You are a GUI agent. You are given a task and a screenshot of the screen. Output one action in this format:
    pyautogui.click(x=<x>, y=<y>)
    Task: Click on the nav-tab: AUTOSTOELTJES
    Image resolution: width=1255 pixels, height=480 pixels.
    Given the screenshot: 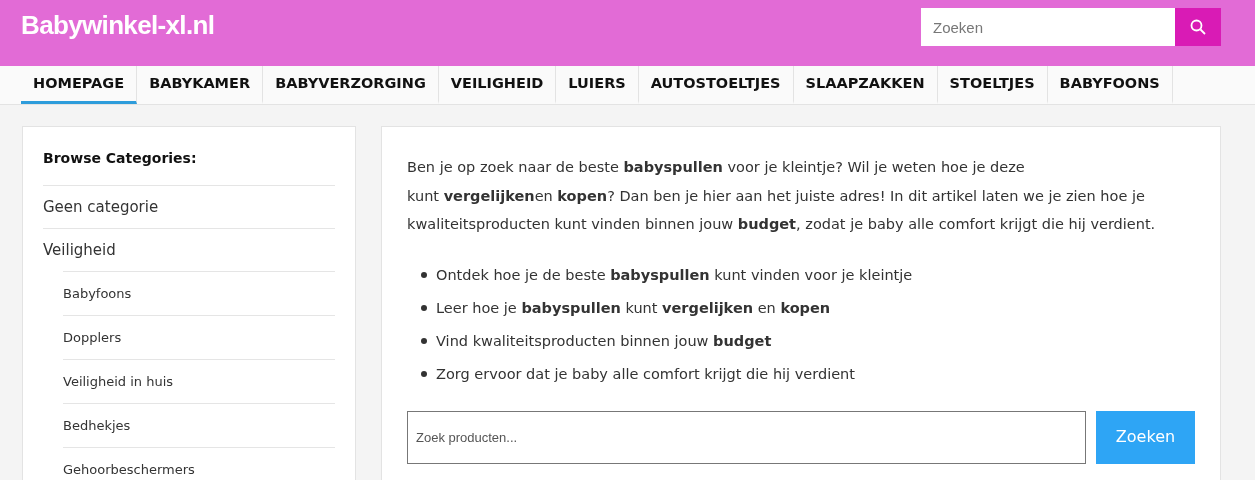 What is the action you would take?
    pyautogui.click(x=716, y=85)
    